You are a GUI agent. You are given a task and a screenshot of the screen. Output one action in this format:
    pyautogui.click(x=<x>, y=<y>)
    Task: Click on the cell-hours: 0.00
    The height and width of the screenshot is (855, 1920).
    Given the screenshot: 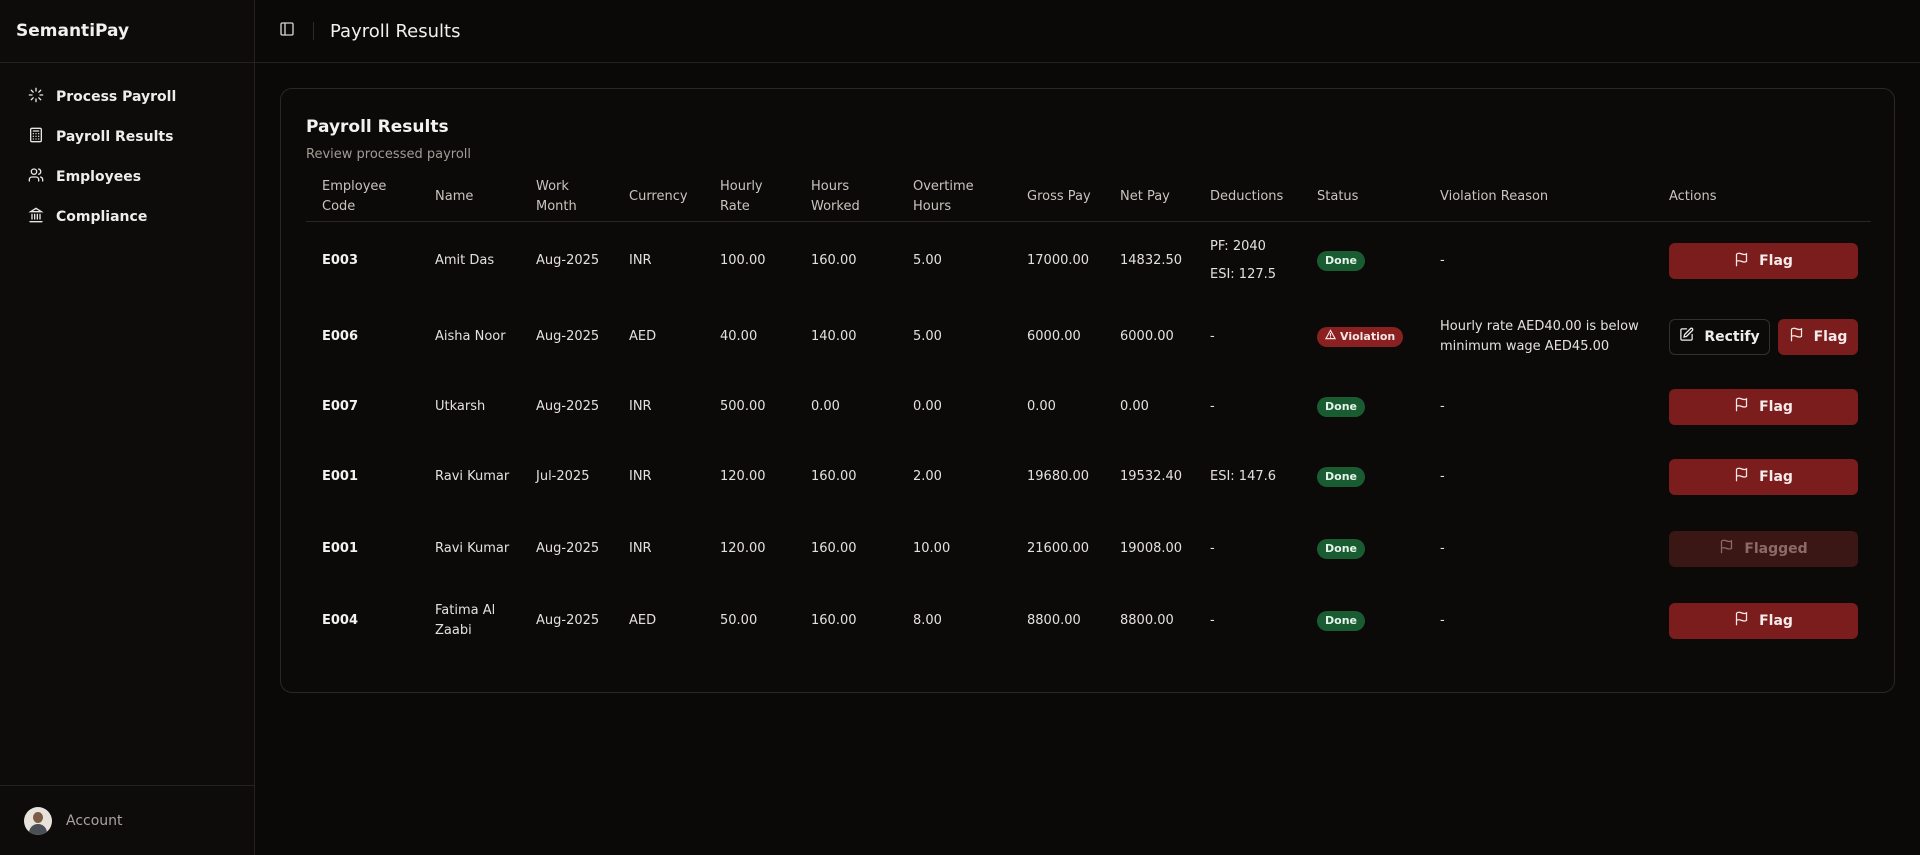 What is the action you would take?
    pyautogui.click(x=825, y=406)
    